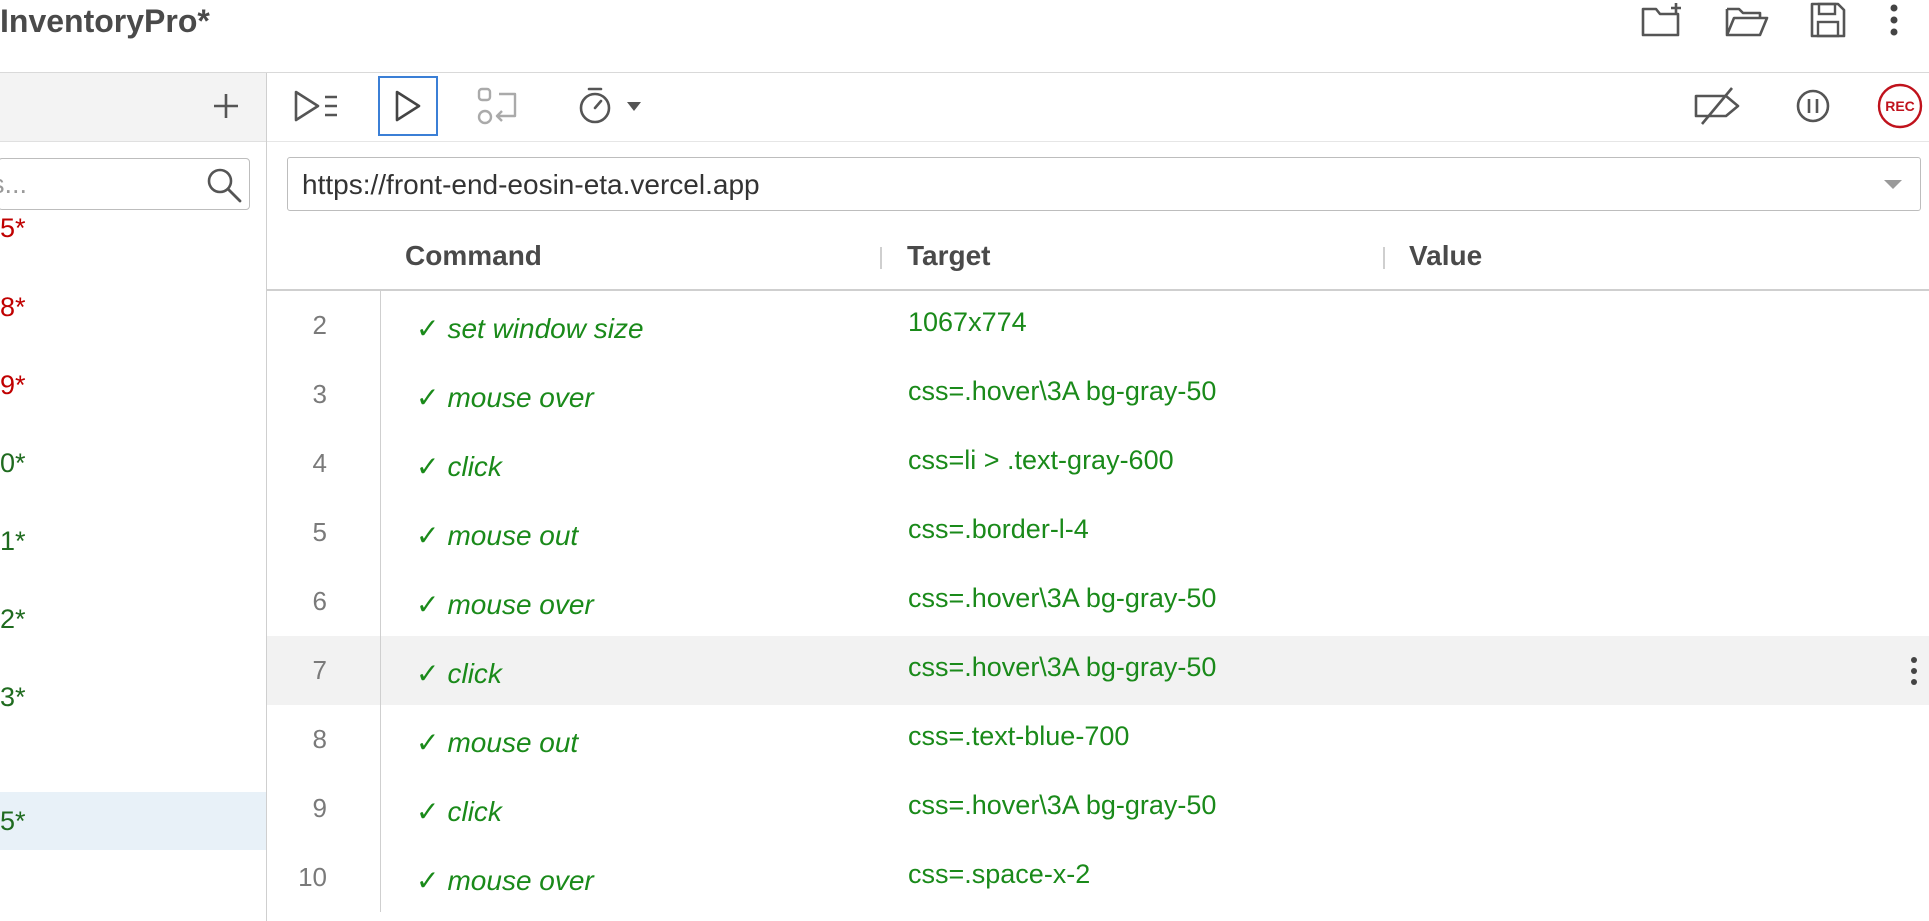  What do you see at coordinates (1445, 256) in the screenshot?
I see `column-header-value: Value` at bounding box center [1445, 256].